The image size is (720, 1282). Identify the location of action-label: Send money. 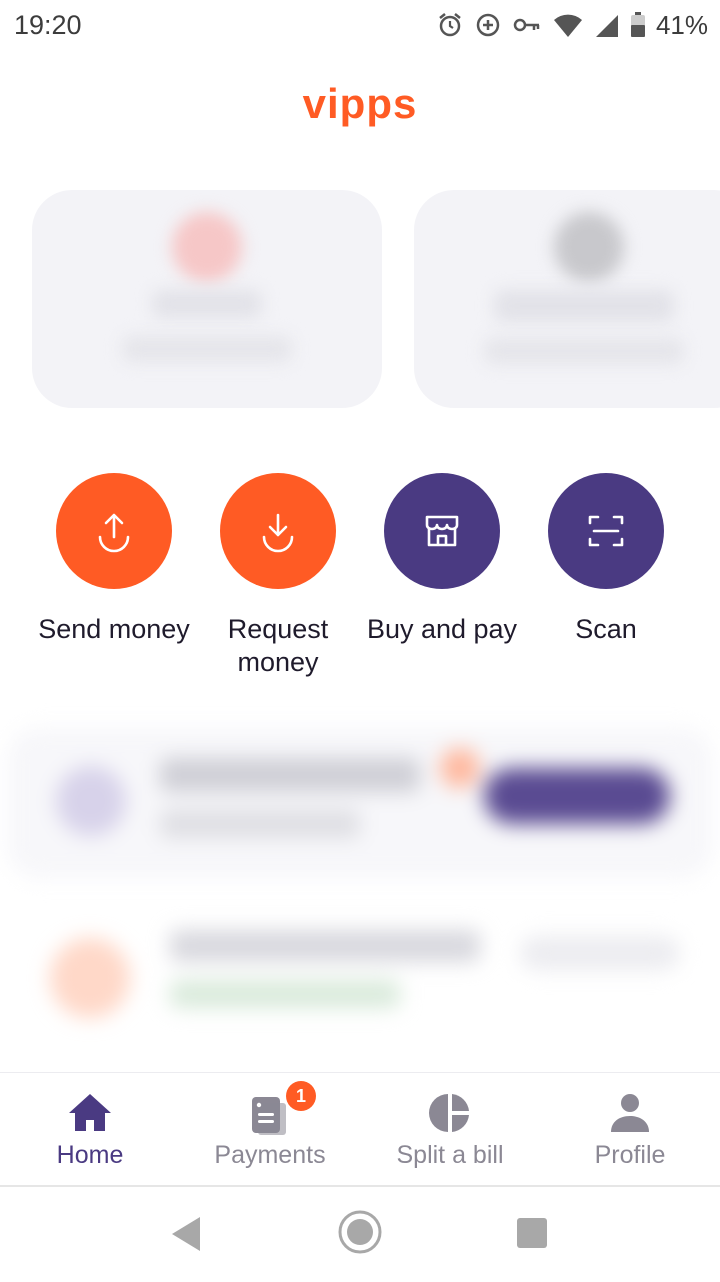
(114, 629).